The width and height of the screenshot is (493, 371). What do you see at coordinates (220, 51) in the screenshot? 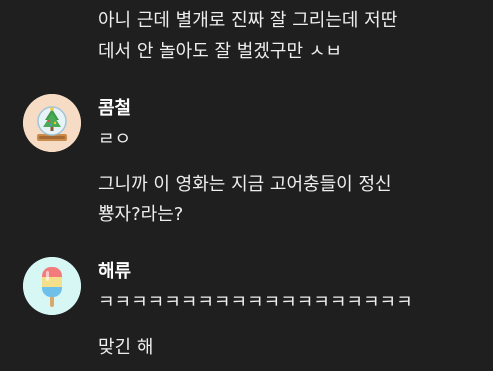
I see `message-text: 데서 안 놀아도 잘 벌겠구만 ㅅㅂ` at bounding box center [220, 51].